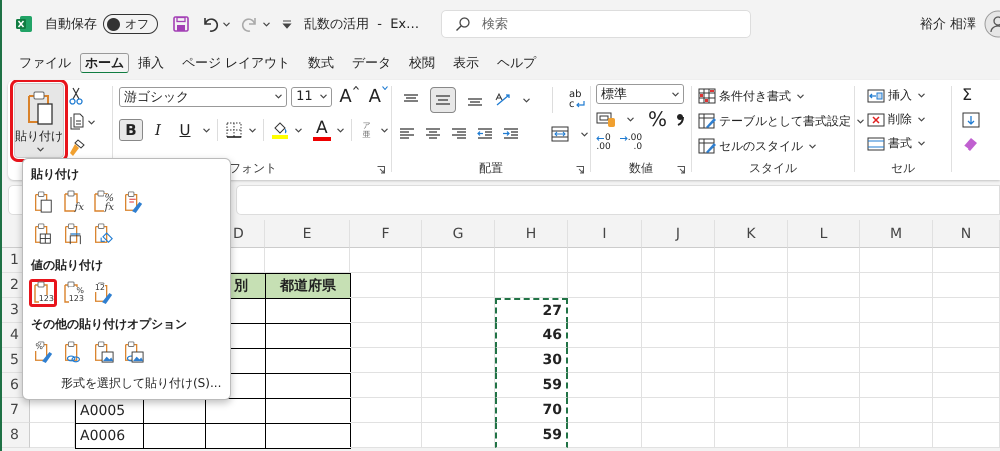 This screenshot has width=1000, height=451. What do you see at coordinates (531, 234) in the screenshot?
I see `column-header: H` at bounding box center [531, 234].